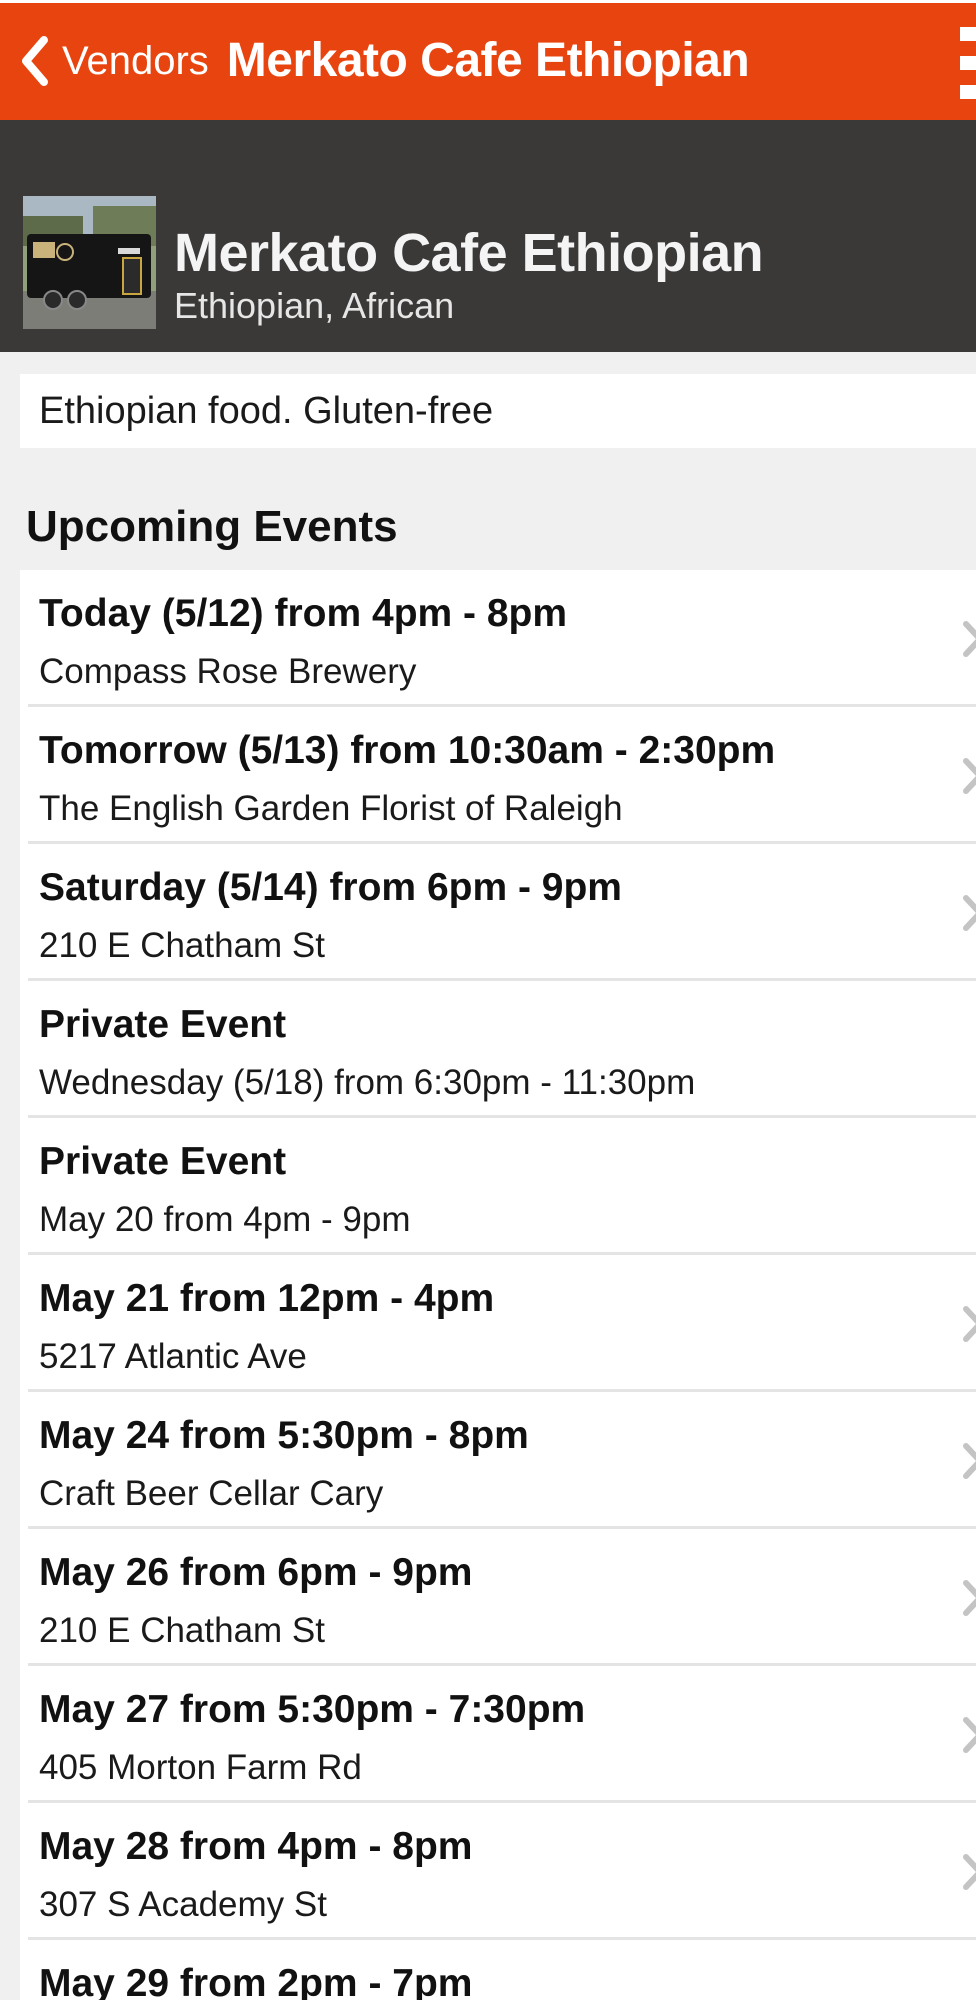 This screenshot has height=2000, width=976. What do you see at coordinates (267, 1298) in the screenshot?
I see `event-when: May 21 from 12pm - 4pm` at bounding box center [267, 1298].